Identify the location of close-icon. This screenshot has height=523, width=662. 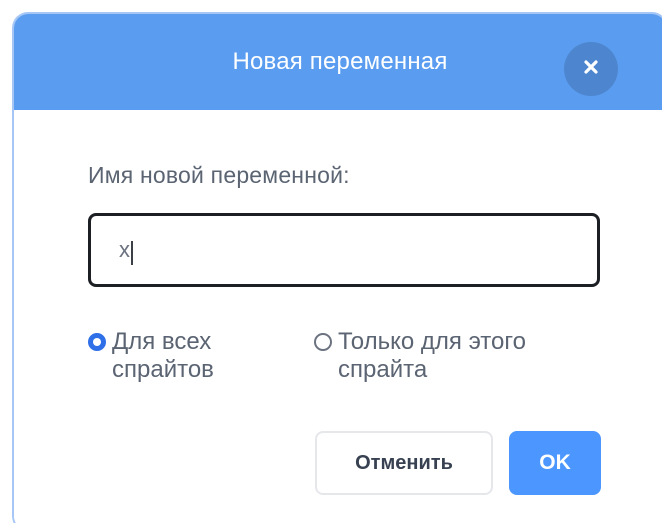
(591, 69).